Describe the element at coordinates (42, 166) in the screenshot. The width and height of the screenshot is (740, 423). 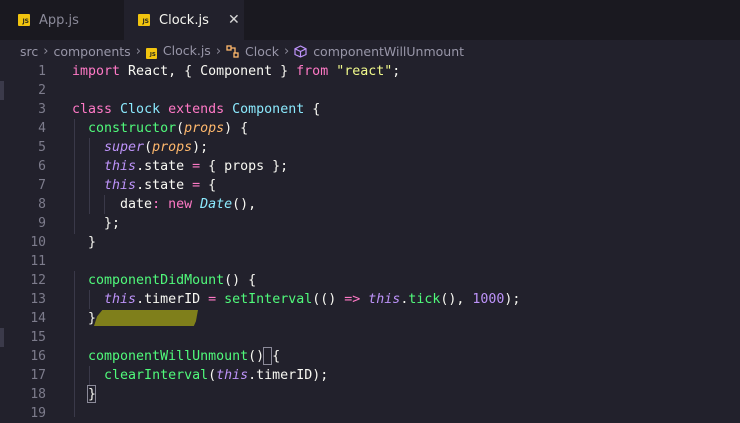
I see `line-number: 6` at that location.